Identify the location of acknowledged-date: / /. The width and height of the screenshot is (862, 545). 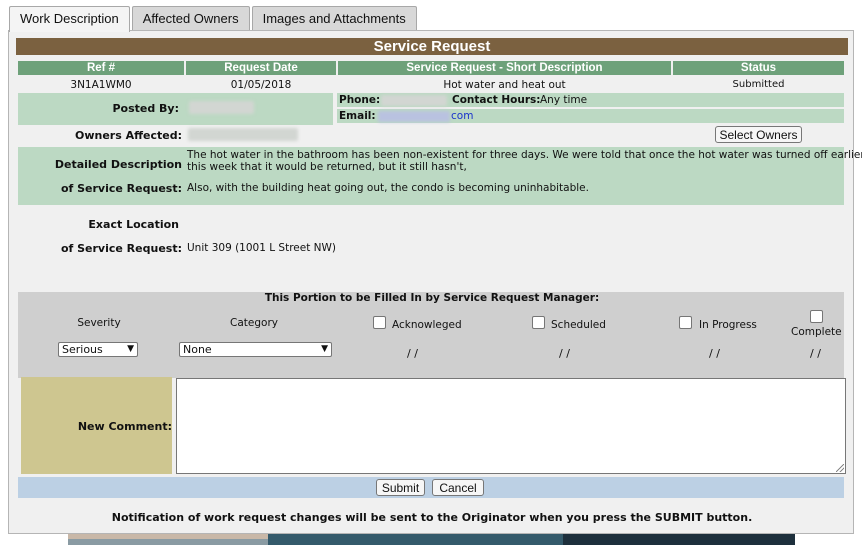
(412, 353).